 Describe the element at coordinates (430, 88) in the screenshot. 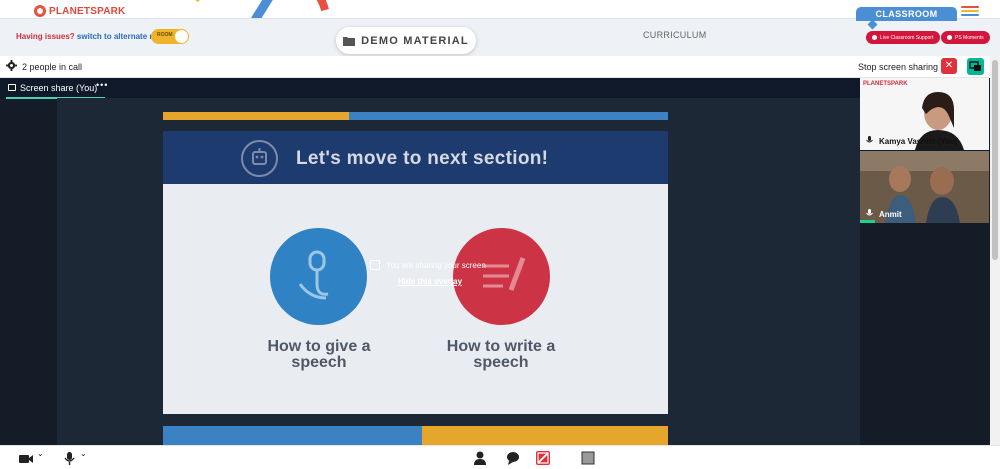

I see `screen-share-header: Screen share (You) •••` at that location.